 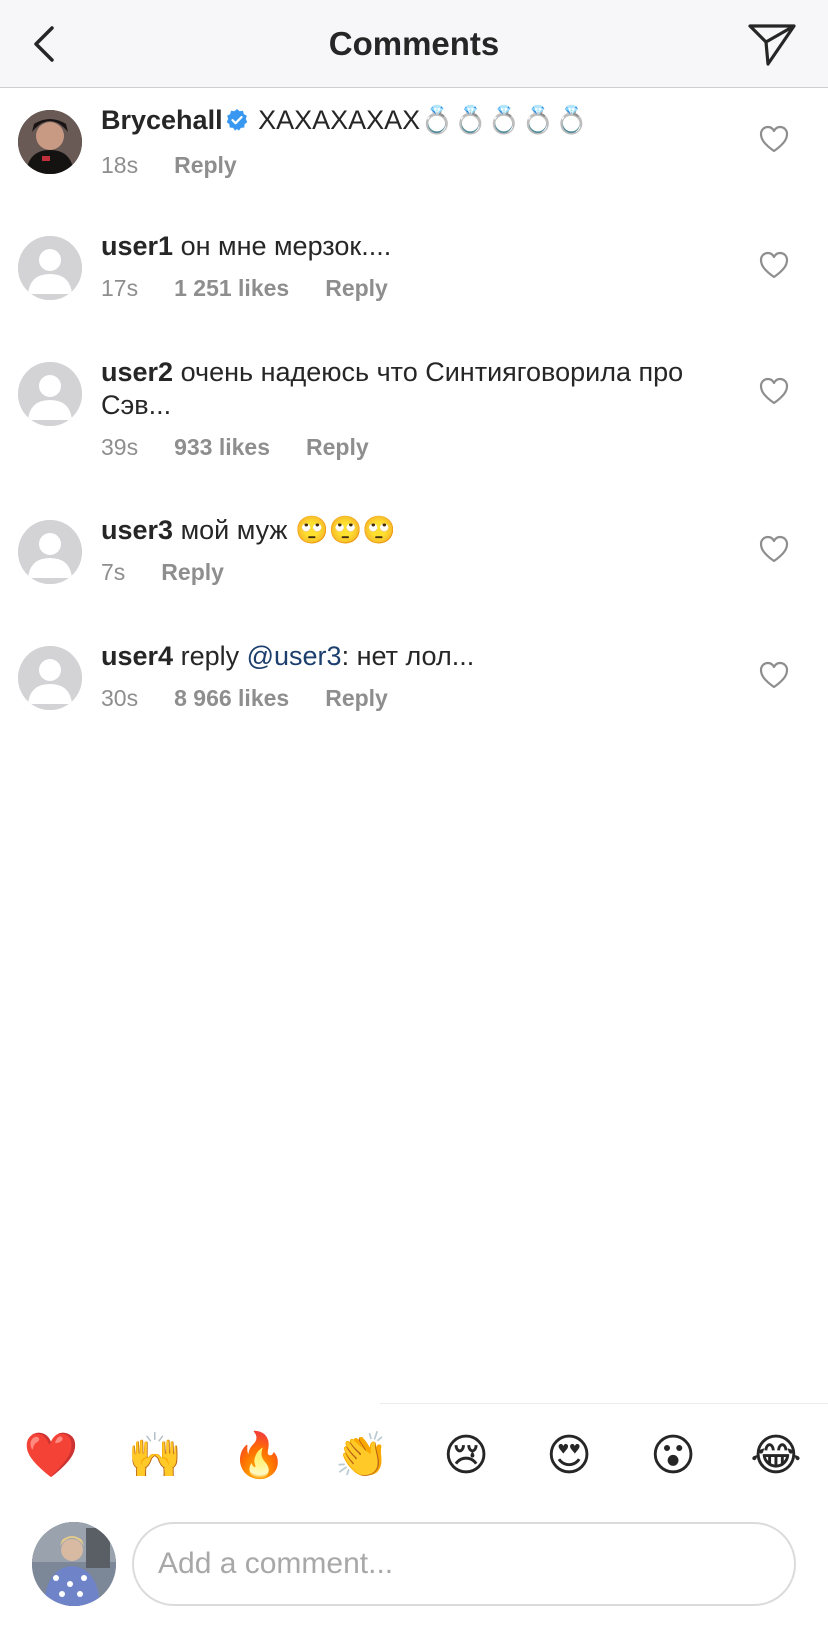 What do you see at coordinates (423, 120) in the screenshot?
I see `comment-text: ХАХАХАХАХ💍💍💍💍💍` at bounding box center [423, 120].